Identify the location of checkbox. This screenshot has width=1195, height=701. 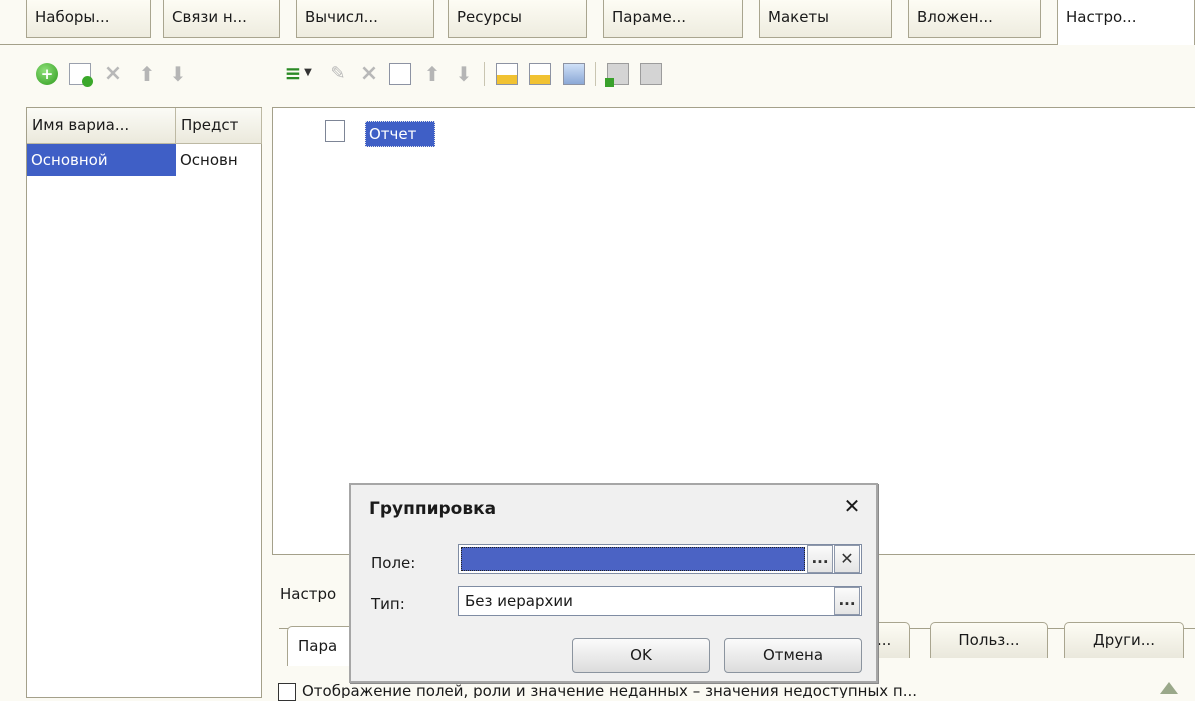
(287, 692).